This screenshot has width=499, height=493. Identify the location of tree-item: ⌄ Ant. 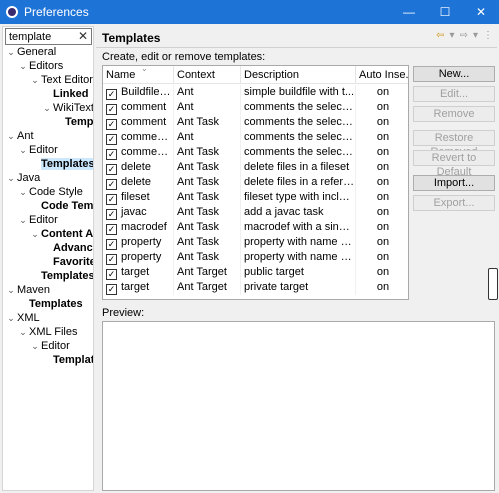
(19, 136).